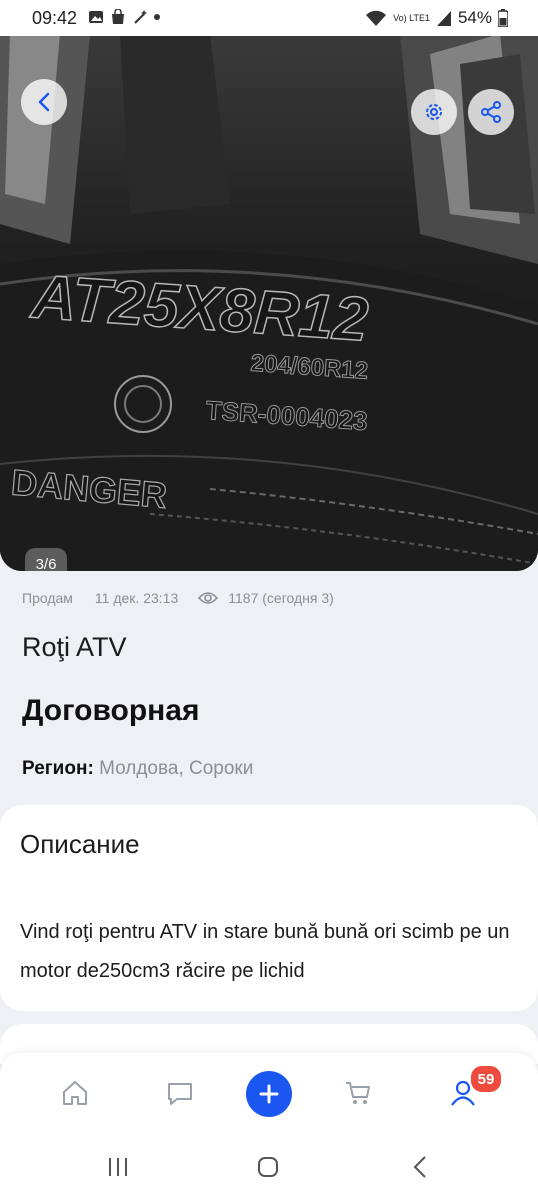  What do you see at coordinates (46, 559) in the screenshot?
I see `photo-counter: 3/6` at bounding box center [46, 559].